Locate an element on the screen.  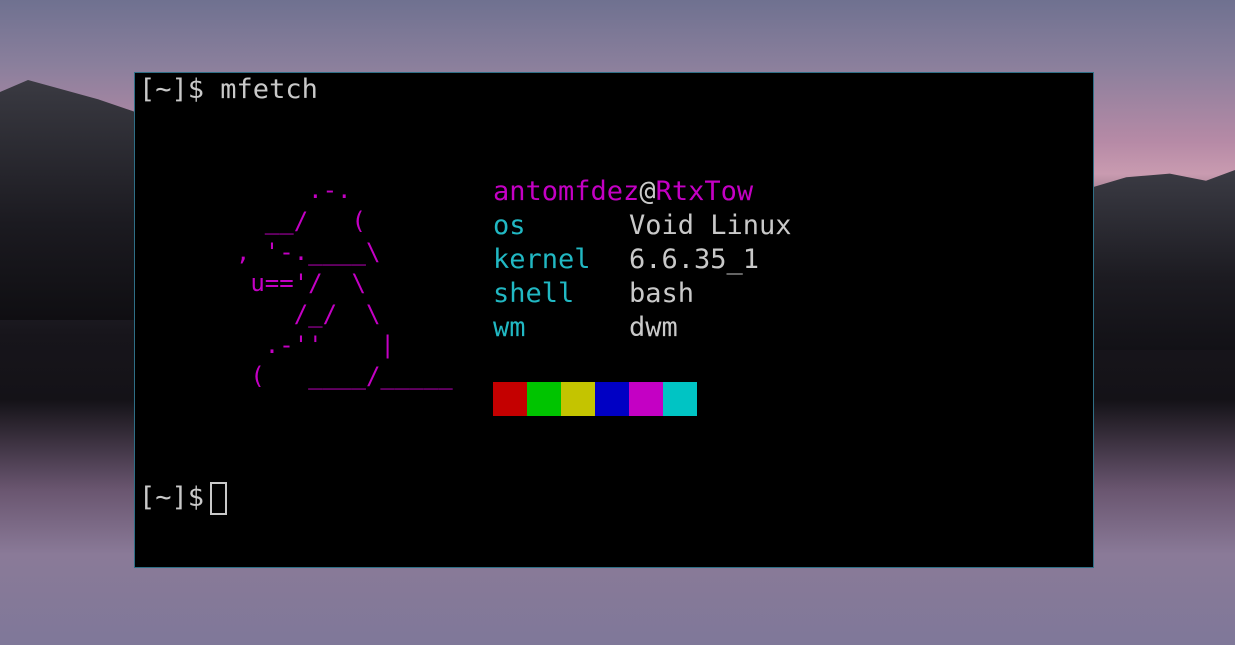
info-value: 6.6.35_1 is located at coordinates (694, 259).